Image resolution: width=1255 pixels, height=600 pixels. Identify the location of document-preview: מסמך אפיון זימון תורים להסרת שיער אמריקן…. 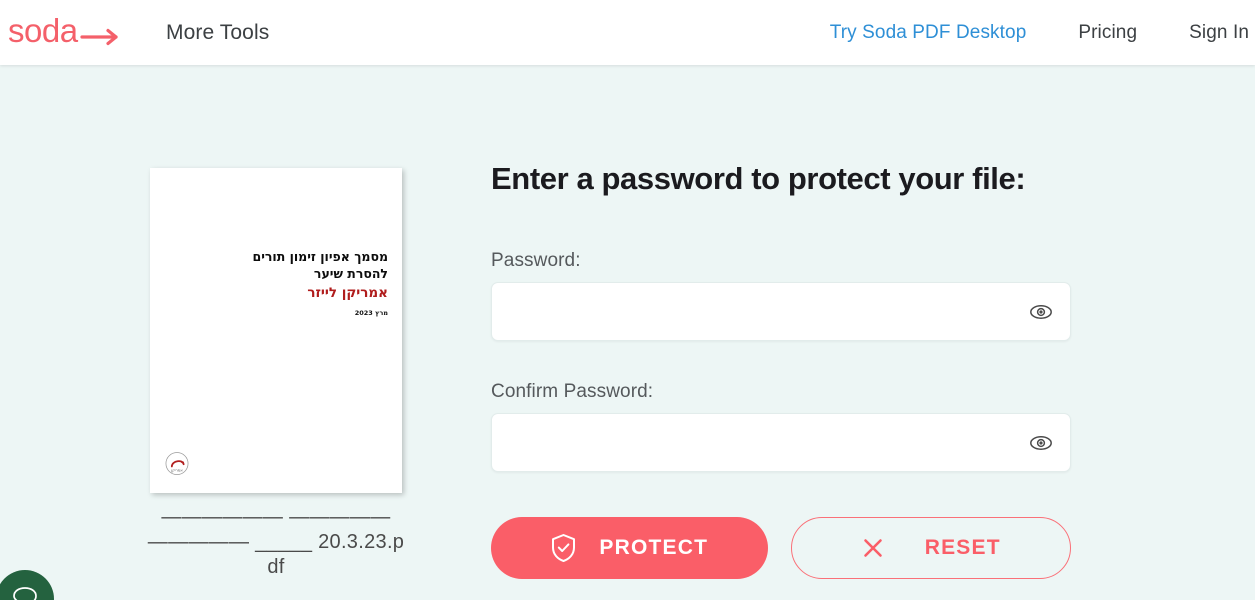
(276, 374).